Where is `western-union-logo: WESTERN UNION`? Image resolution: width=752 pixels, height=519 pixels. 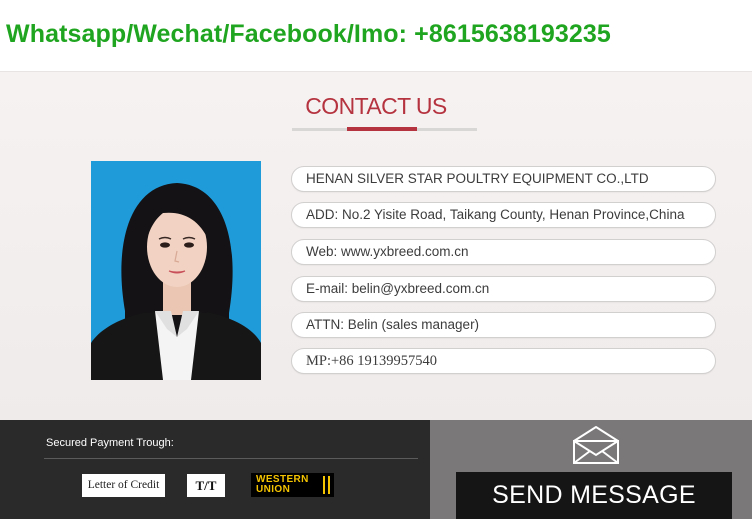
western-union-logo: WESTERN UNION is located at coordinates (292, 485).